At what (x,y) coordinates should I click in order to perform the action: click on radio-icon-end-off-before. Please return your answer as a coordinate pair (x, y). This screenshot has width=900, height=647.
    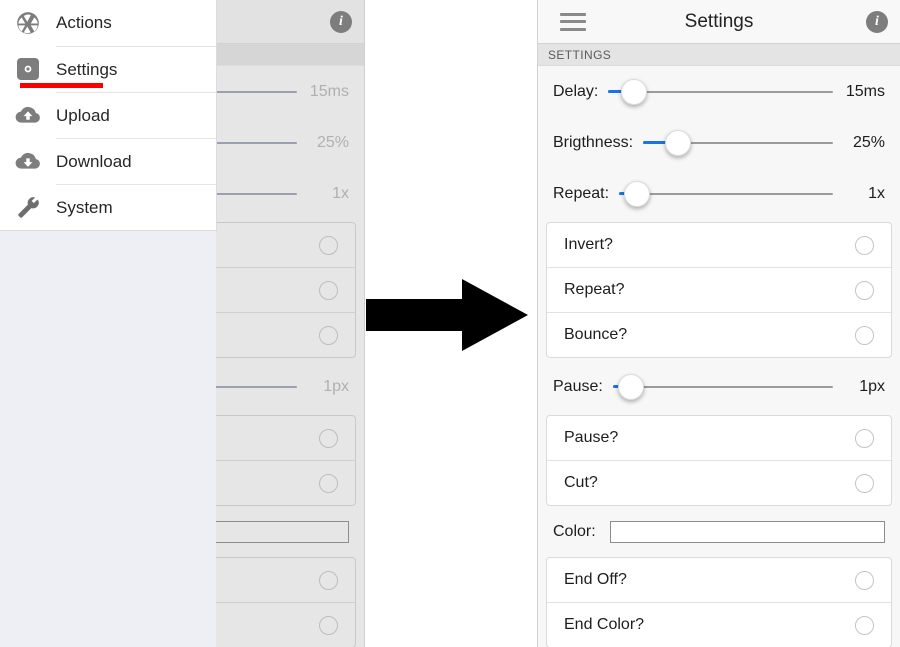
    Looking at the image, I should click on (328, 580).